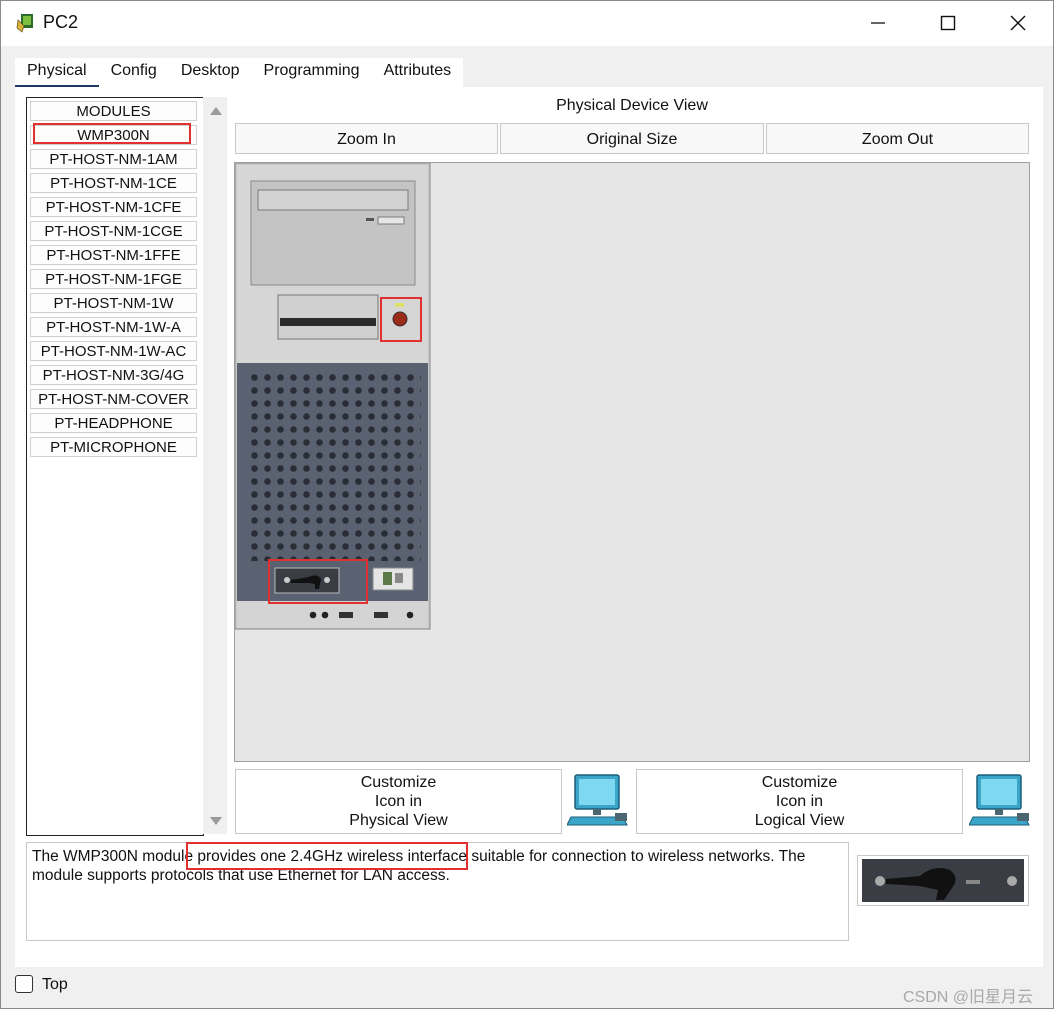 The image size is (1054, 1009). What do you see at coordinates (398, 782) in the screenshot?
I see `customize-physical-line1: Customize` at bounding box center [398, 782].